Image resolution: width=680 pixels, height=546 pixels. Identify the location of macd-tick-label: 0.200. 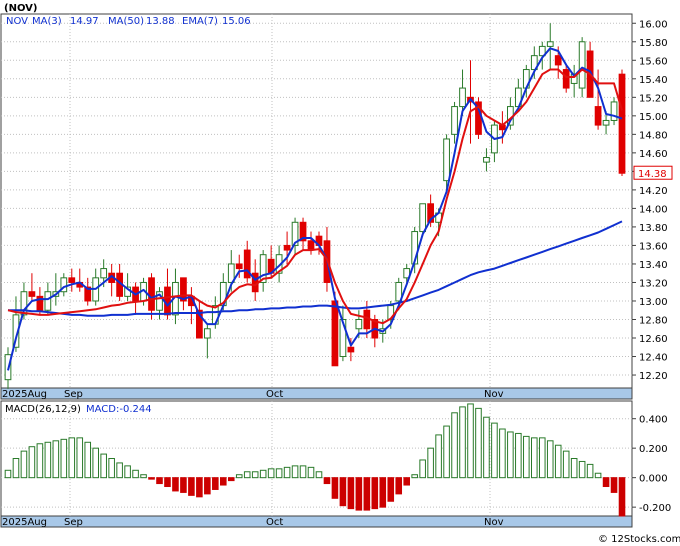
(653, 449).